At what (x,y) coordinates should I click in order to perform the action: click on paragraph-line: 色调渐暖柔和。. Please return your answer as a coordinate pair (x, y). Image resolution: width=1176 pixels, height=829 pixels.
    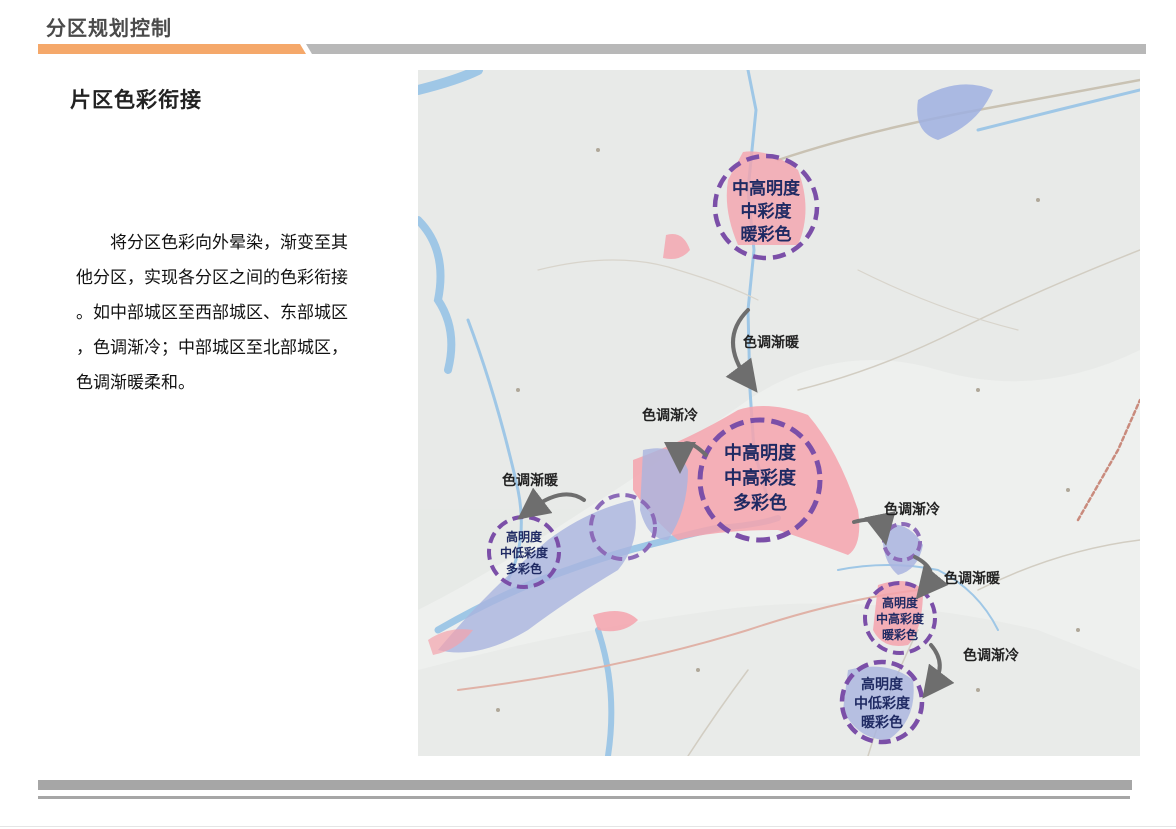
    Looking at the image, I should click on (135, 383).